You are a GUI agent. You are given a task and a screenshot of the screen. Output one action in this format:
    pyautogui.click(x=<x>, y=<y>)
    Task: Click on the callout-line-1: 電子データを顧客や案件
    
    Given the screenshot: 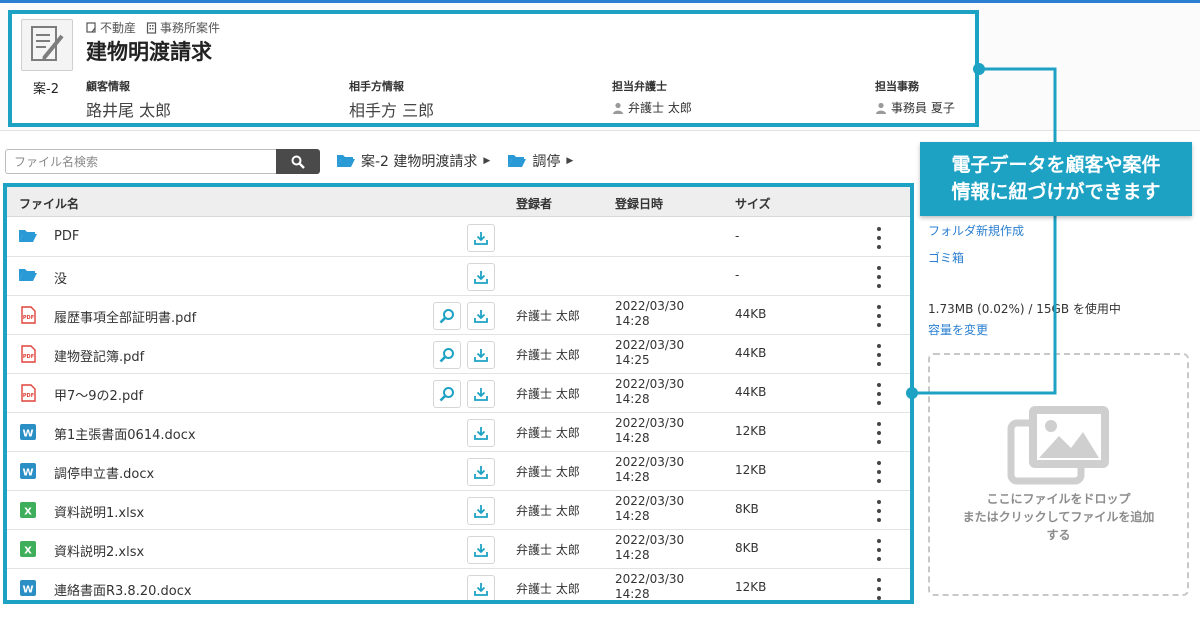 What is the action you would take?
    pyautogui.click(x=1056, y=165)
    